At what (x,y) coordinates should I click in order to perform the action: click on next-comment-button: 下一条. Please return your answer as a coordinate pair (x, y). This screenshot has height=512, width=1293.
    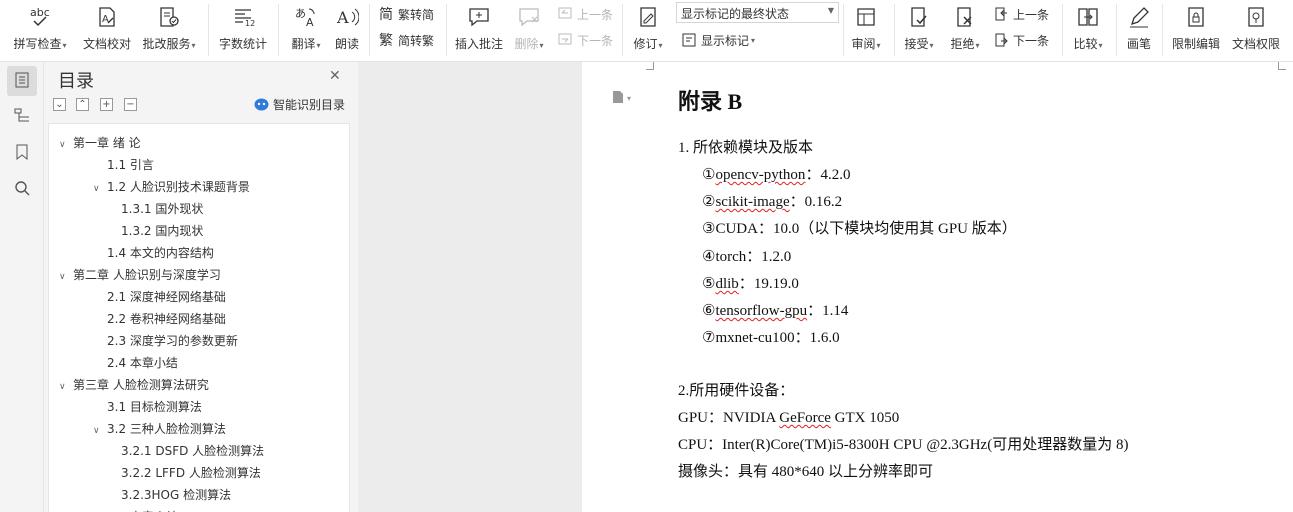
    Looking at the image, I should click on (584, 40).